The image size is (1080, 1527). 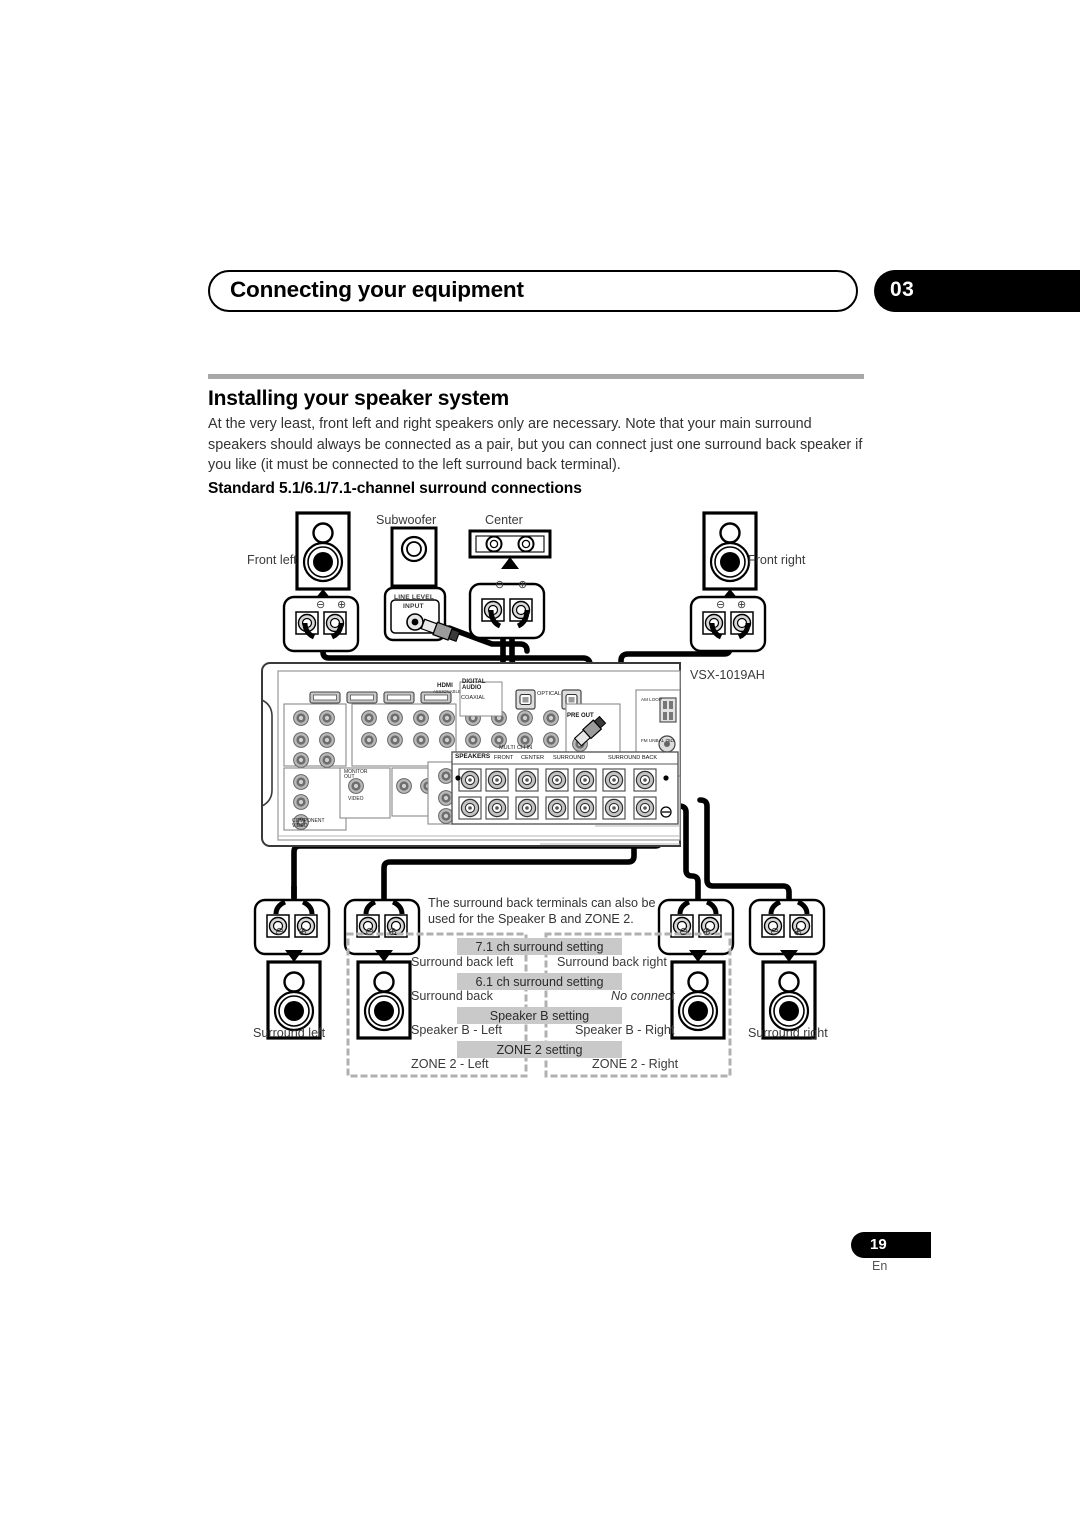 What do you see at coordinates (289, 1033) in the screenshot?
I see `label-surround-left: Surround left` at bounding box center [289, 1033].